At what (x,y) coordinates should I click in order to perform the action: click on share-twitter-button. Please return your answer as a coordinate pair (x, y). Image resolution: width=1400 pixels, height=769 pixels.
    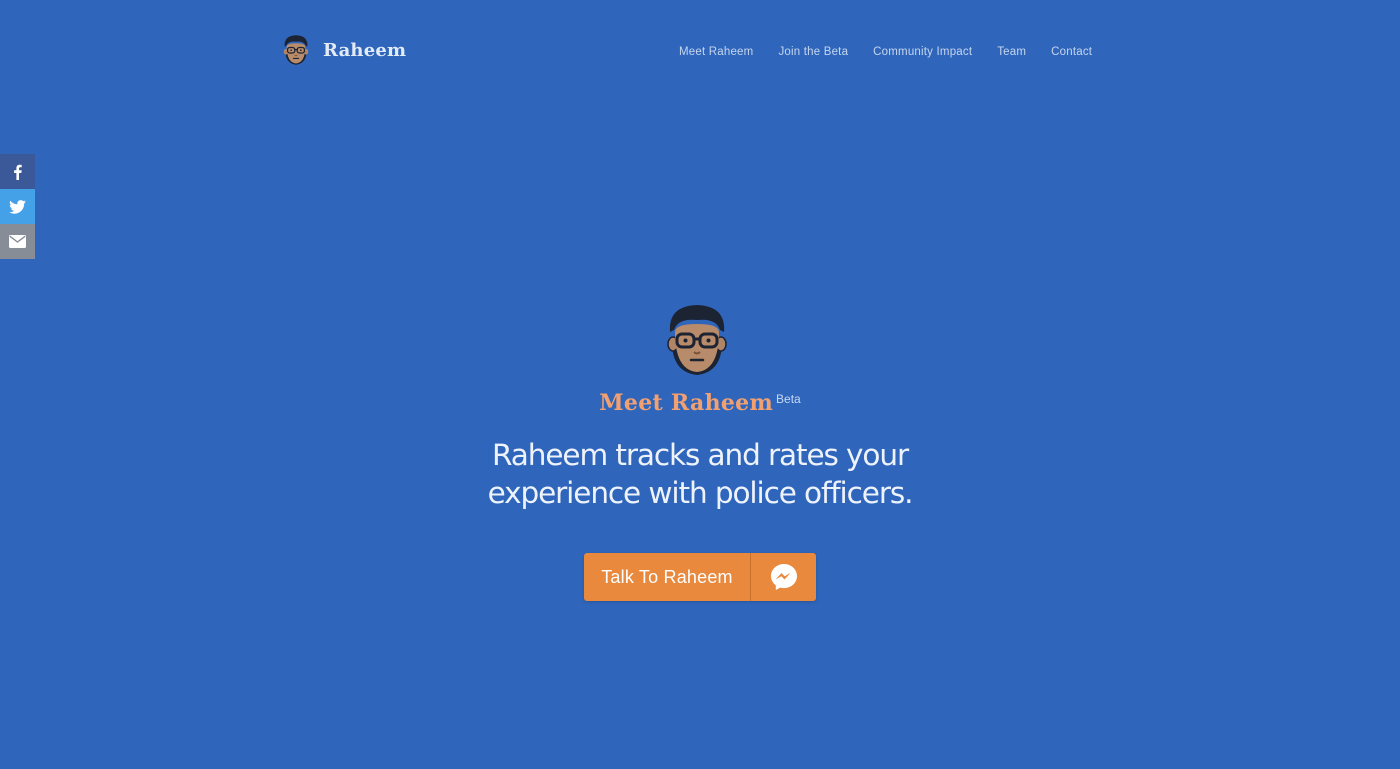
    Looking at the image, I should click on (17, 206).